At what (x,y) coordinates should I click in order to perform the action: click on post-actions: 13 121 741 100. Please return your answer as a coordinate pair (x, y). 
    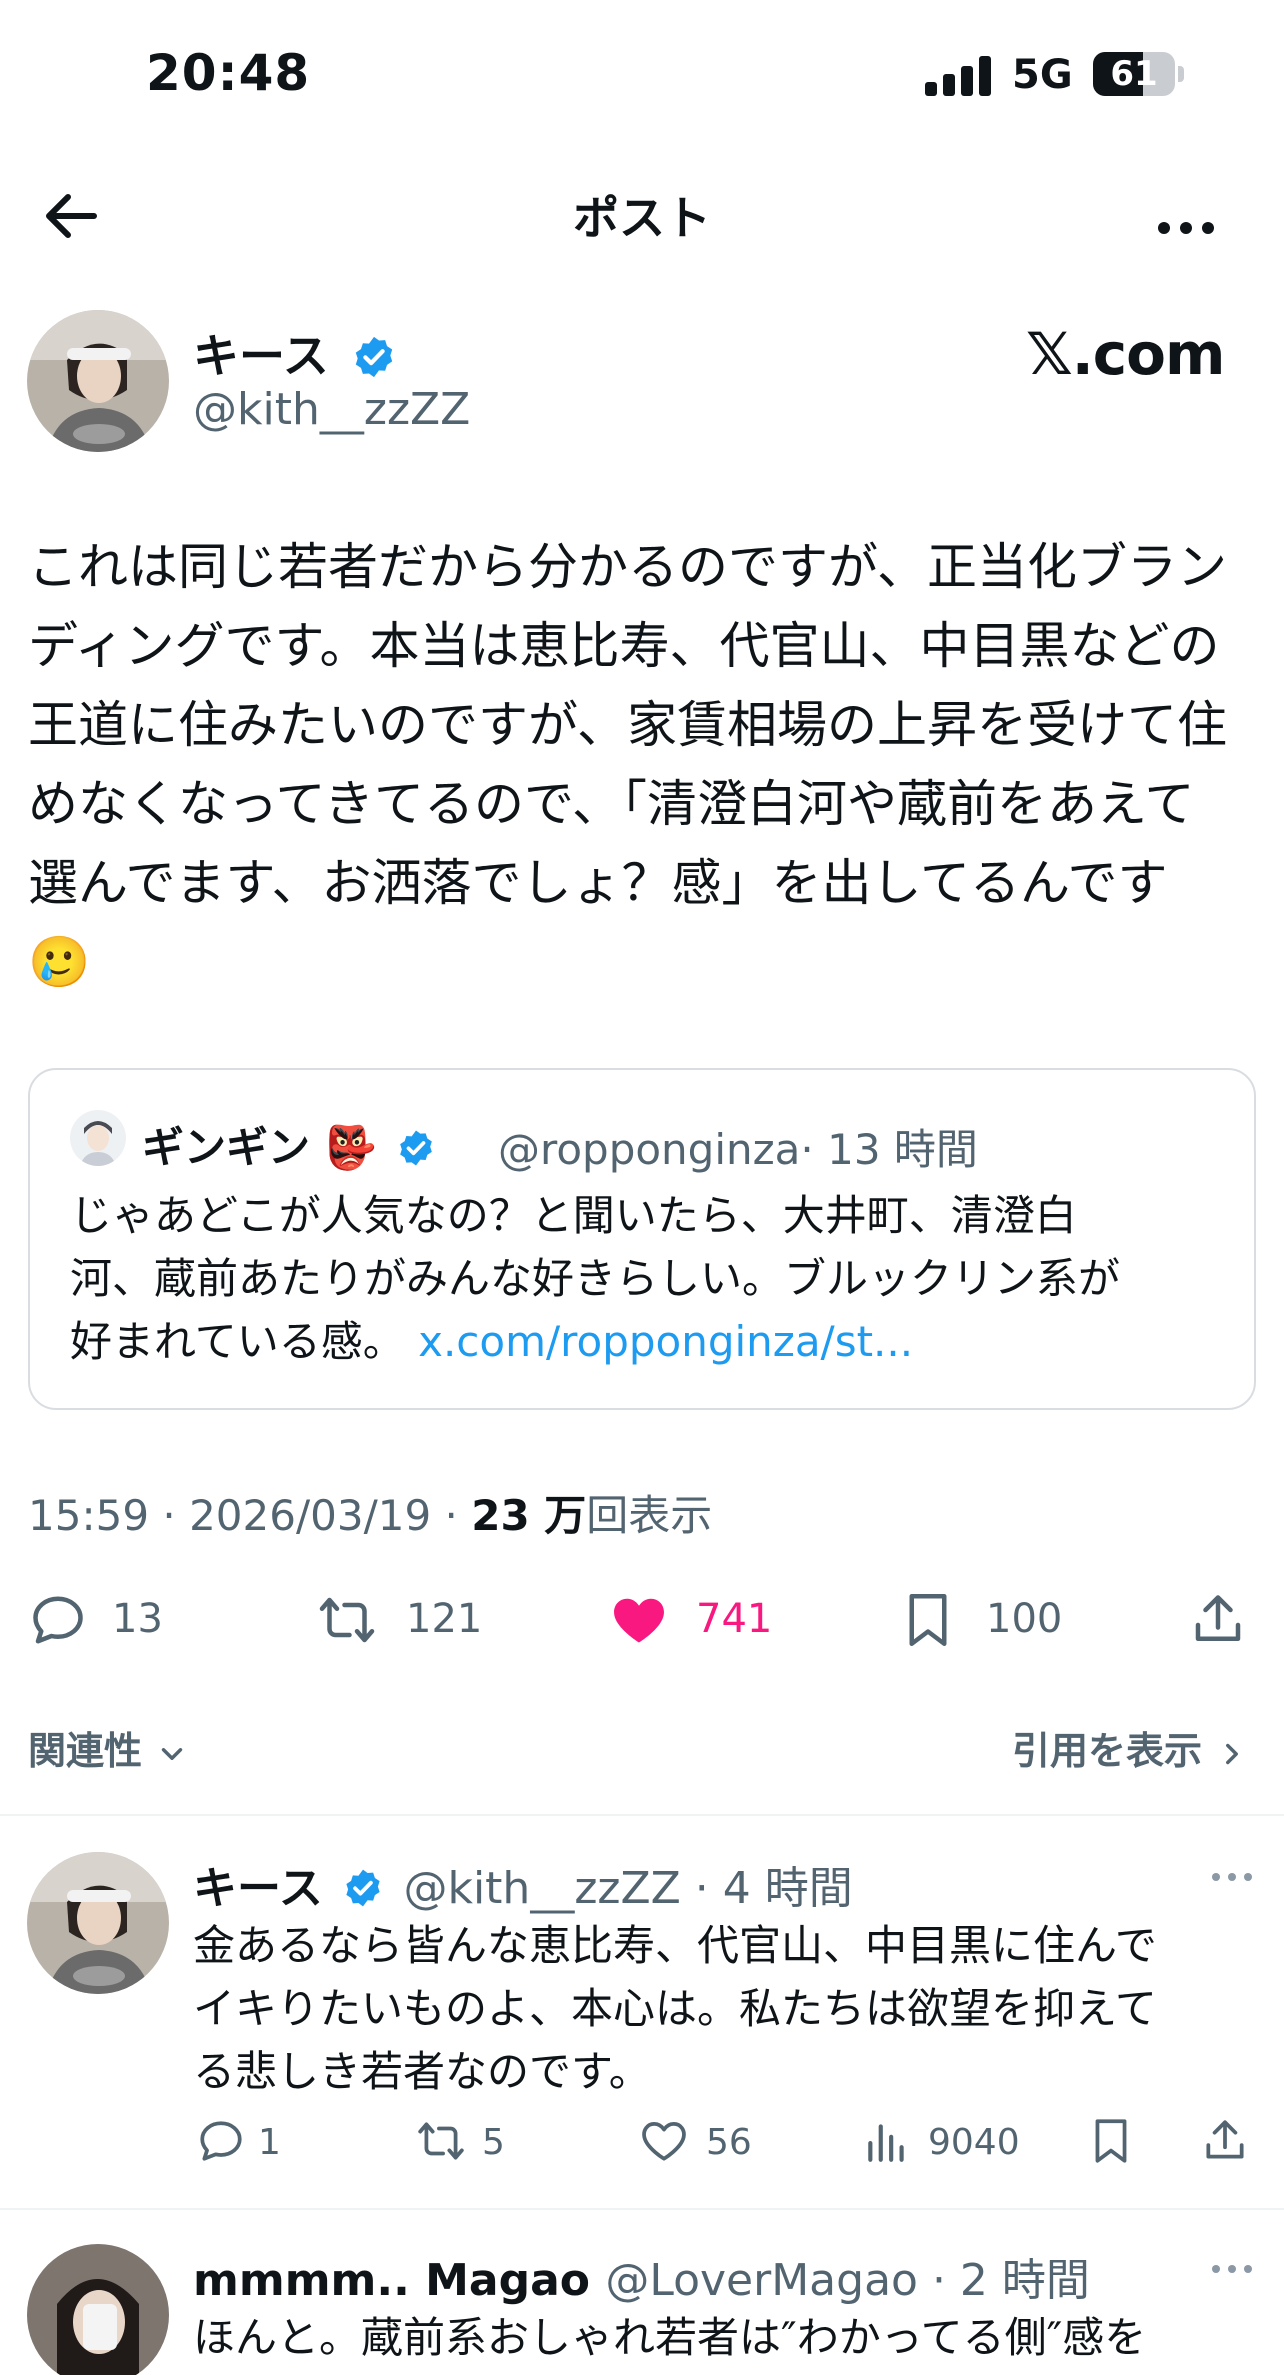
    Looking at the image, I should click on (642, 1620).